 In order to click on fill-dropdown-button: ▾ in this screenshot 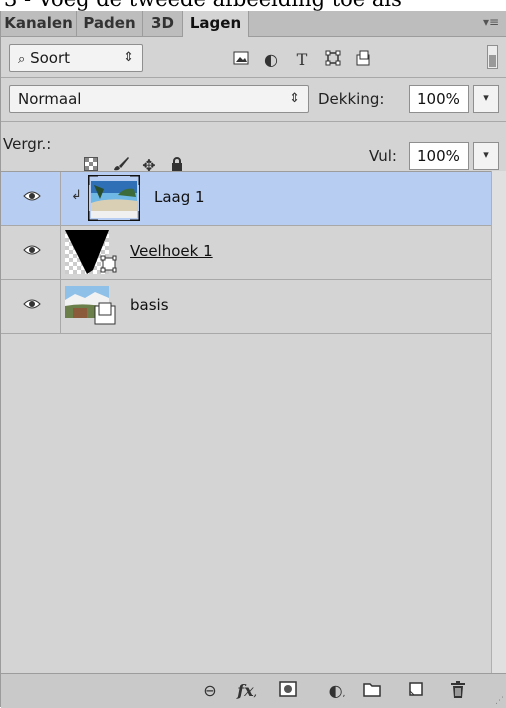, I will do `click(486, 156)`.